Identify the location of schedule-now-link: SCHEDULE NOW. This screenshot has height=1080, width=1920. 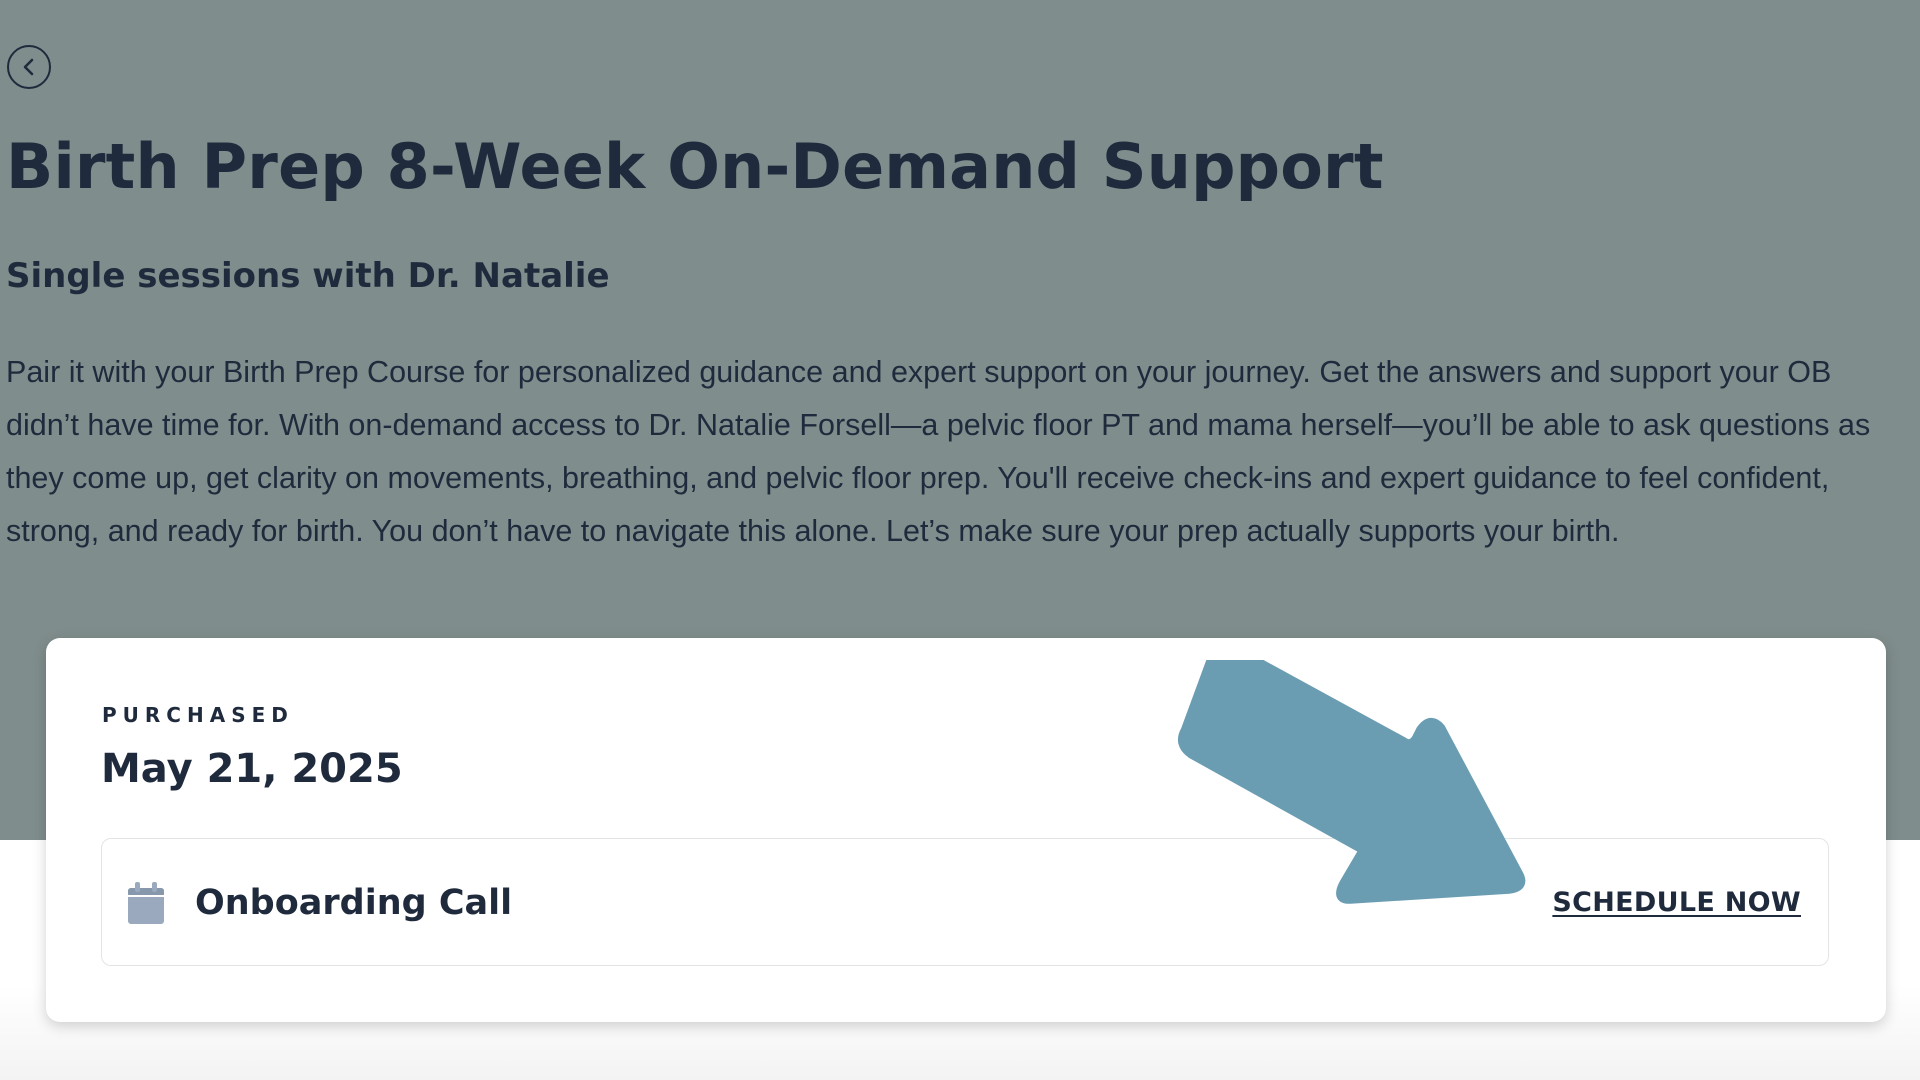
(1676, 902).